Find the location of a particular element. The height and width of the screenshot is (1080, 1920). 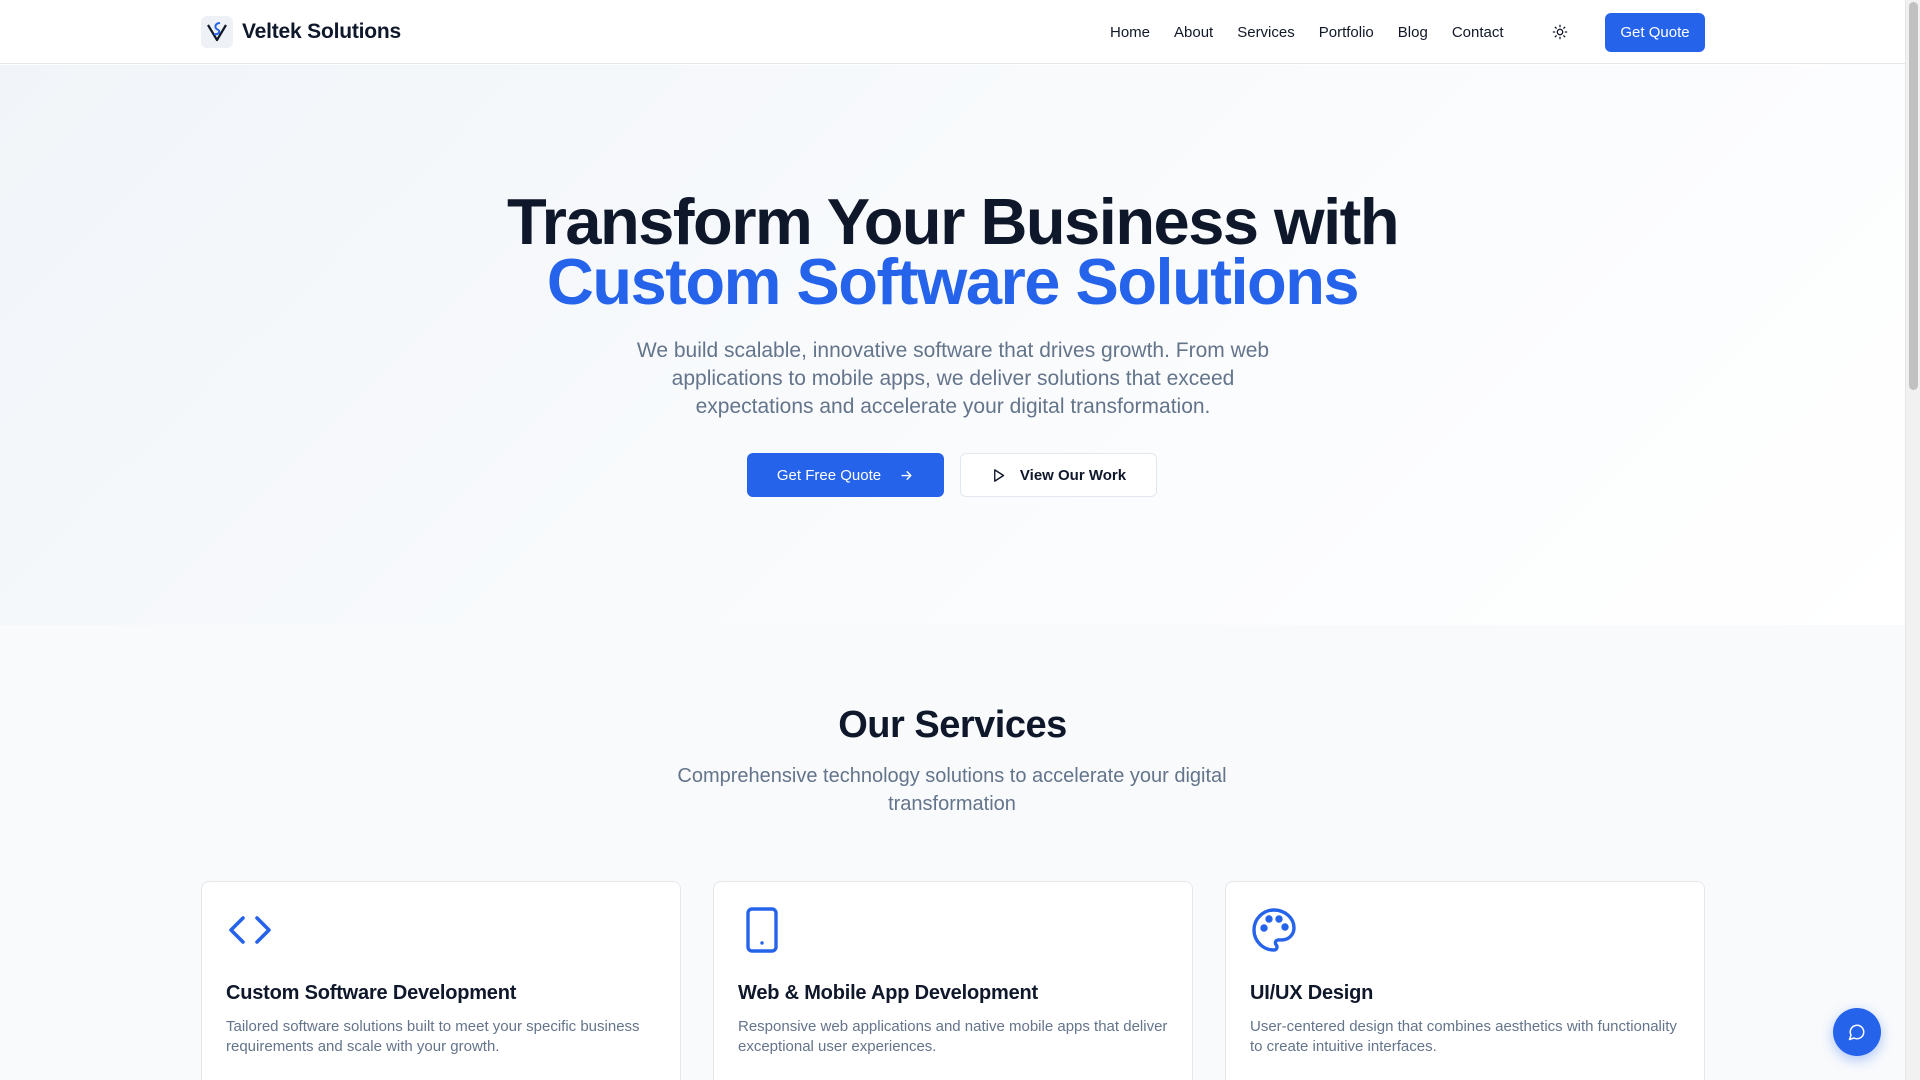

nav-portfolio: Portfolio is located at coordinates (1346, 32).